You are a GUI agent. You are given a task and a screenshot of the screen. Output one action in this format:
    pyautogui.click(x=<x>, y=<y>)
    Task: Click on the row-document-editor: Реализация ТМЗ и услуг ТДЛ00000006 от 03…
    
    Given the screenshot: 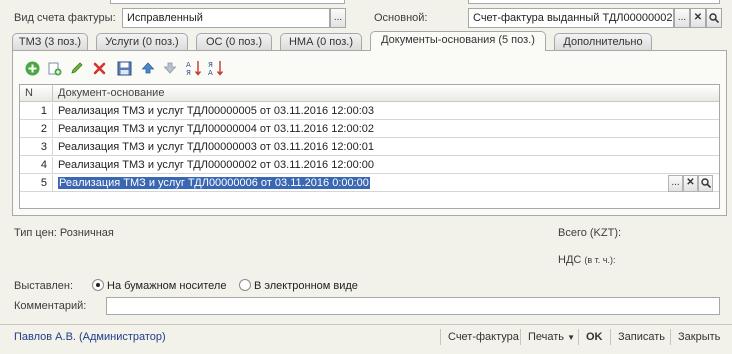 What is the action you would take?
    pyautogui.click(x=212, y=183)
    